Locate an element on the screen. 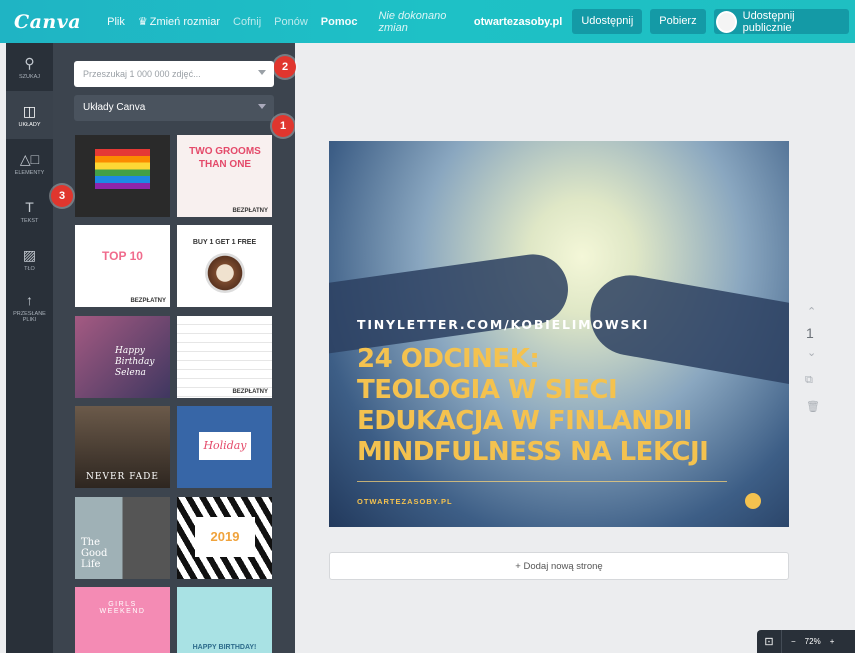 The image size is (855, 653). coffee-image is located at coordinates (225, 273).